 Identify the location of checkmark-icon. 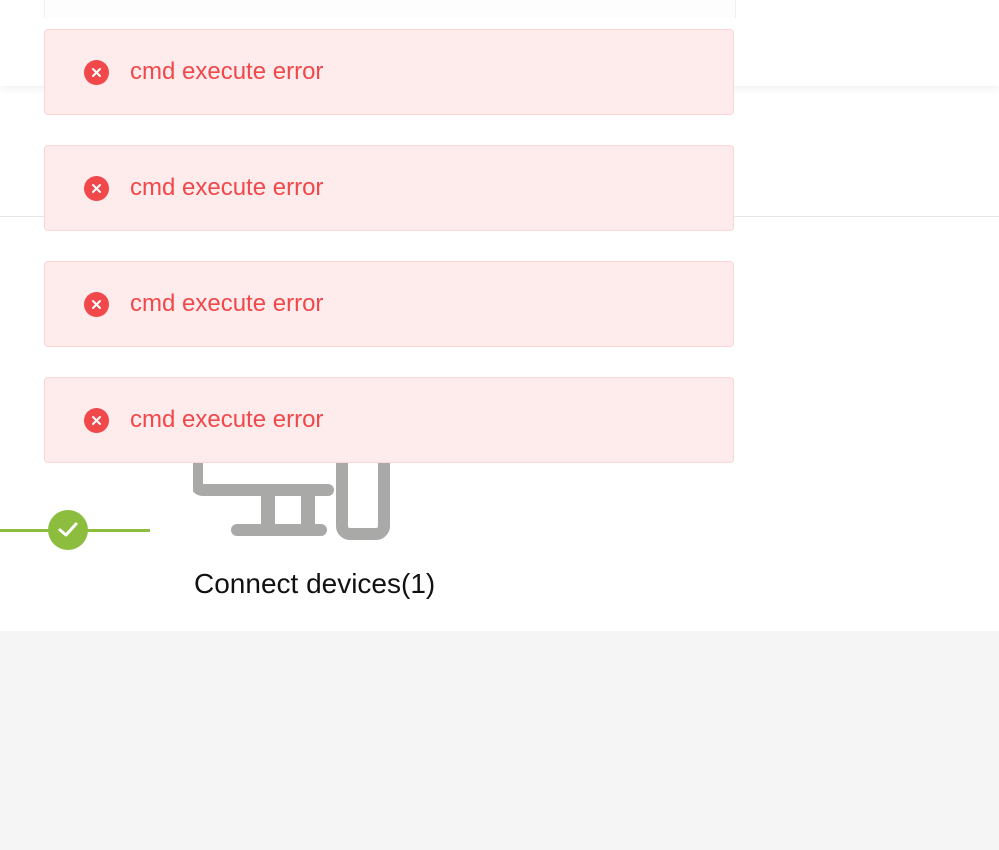
(68, 530).